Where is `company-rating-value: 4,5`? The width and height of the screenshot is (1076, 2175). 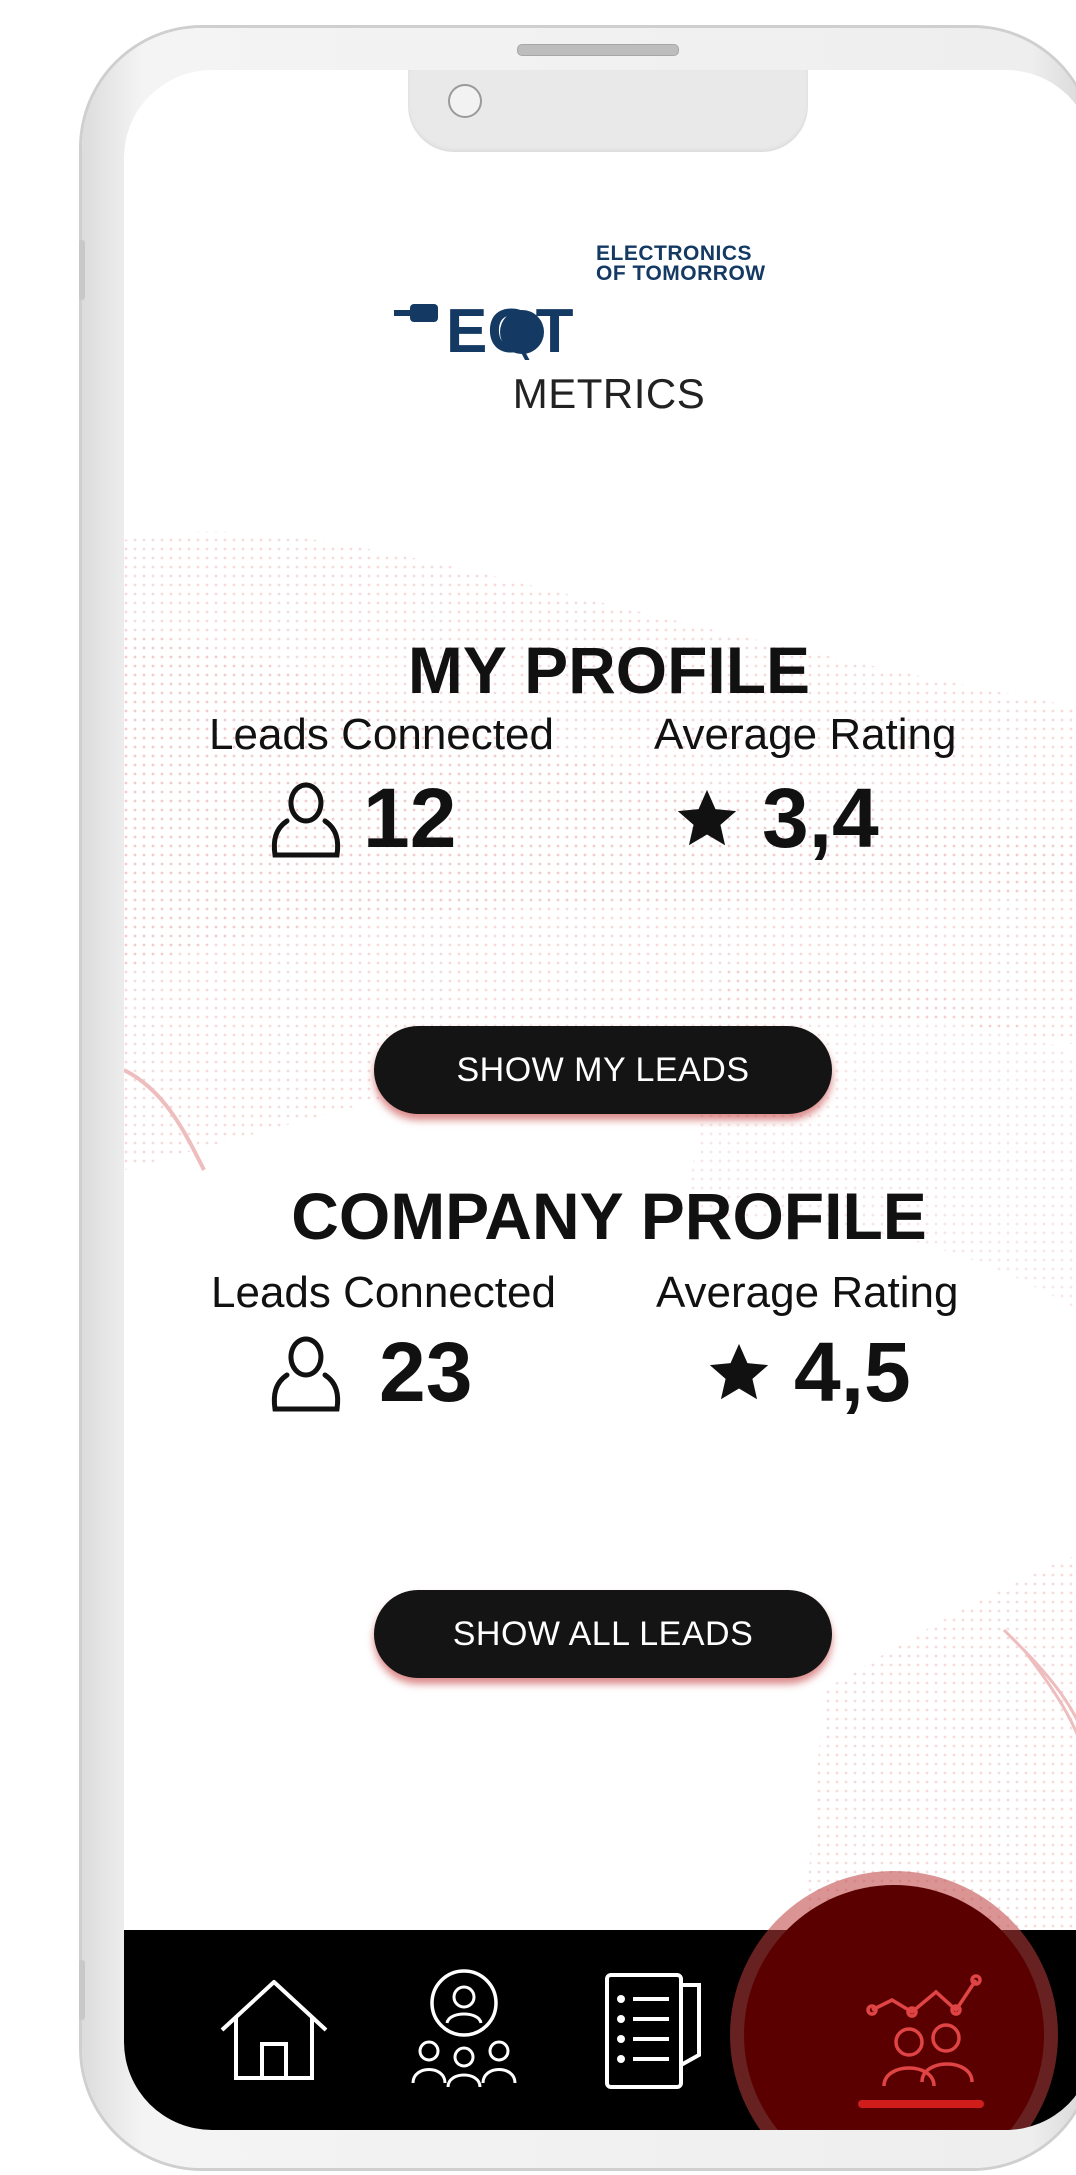
company-rating-value: 4,5 is located at coordinates (852, 1372).